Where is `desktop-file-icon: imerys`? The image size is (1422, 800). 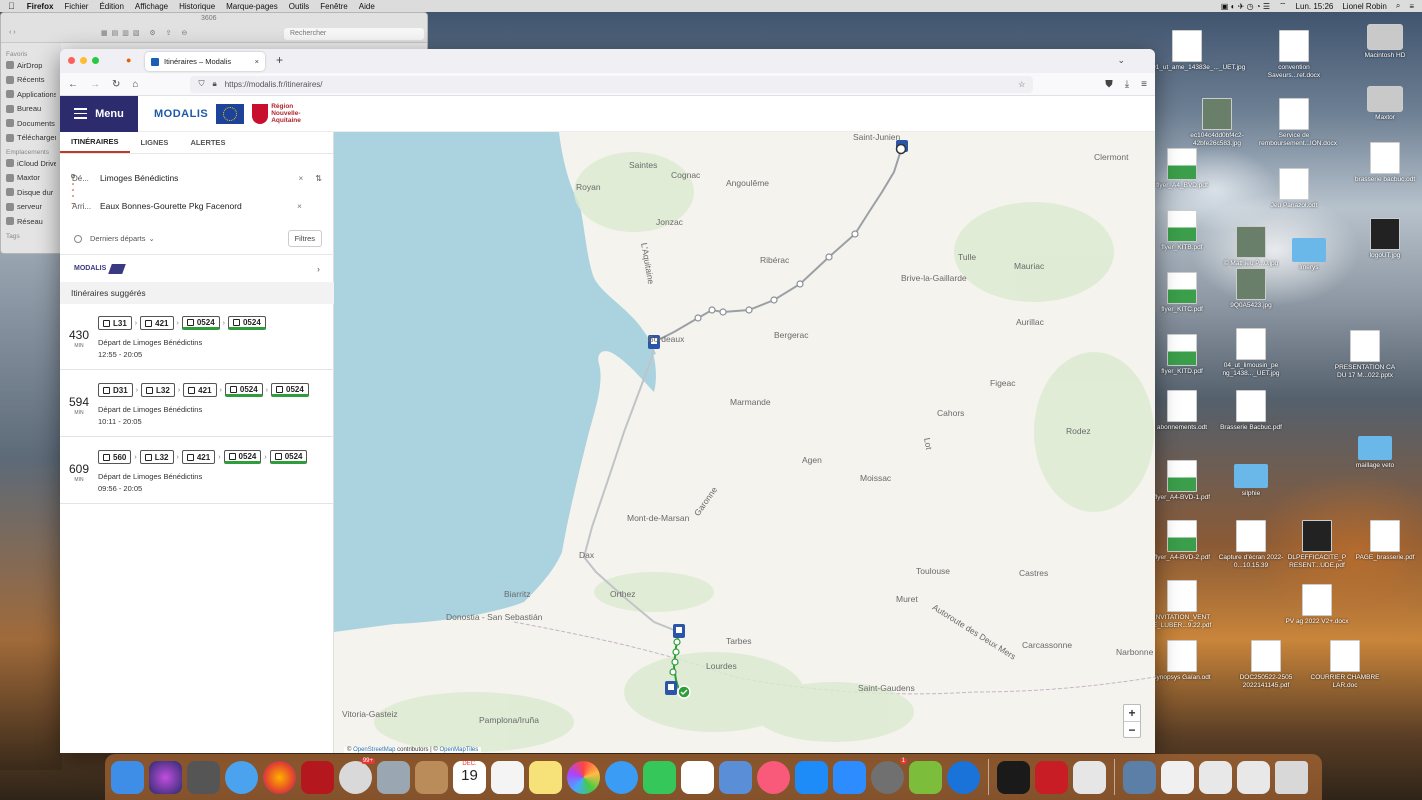 desktop-file-icon: imerys is located at coordinates (1309, 252).